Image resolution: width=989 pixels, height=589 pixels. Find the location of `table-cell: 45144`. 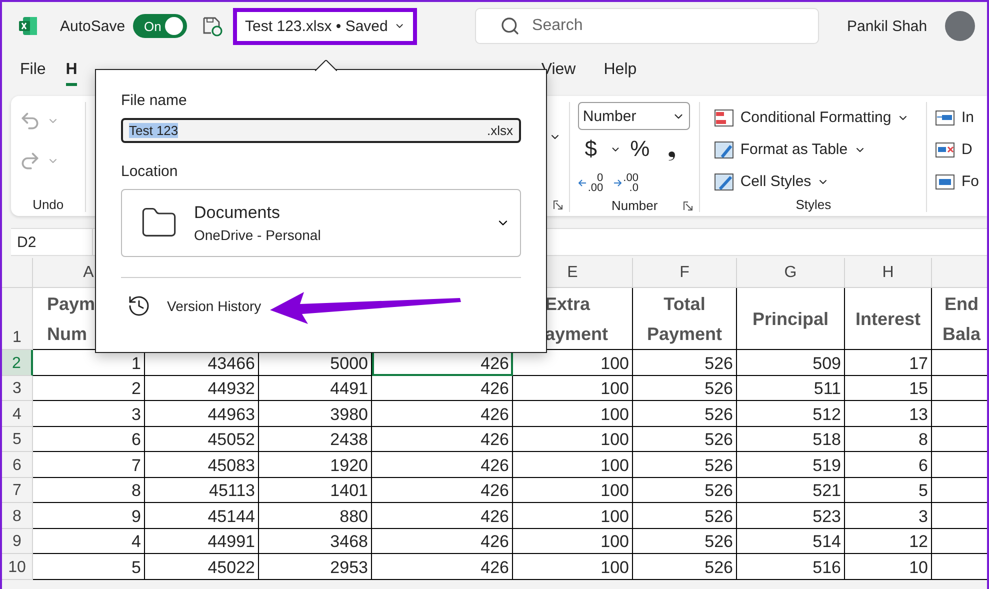

table-cell: 45144 is located at coordinates (202, 515).